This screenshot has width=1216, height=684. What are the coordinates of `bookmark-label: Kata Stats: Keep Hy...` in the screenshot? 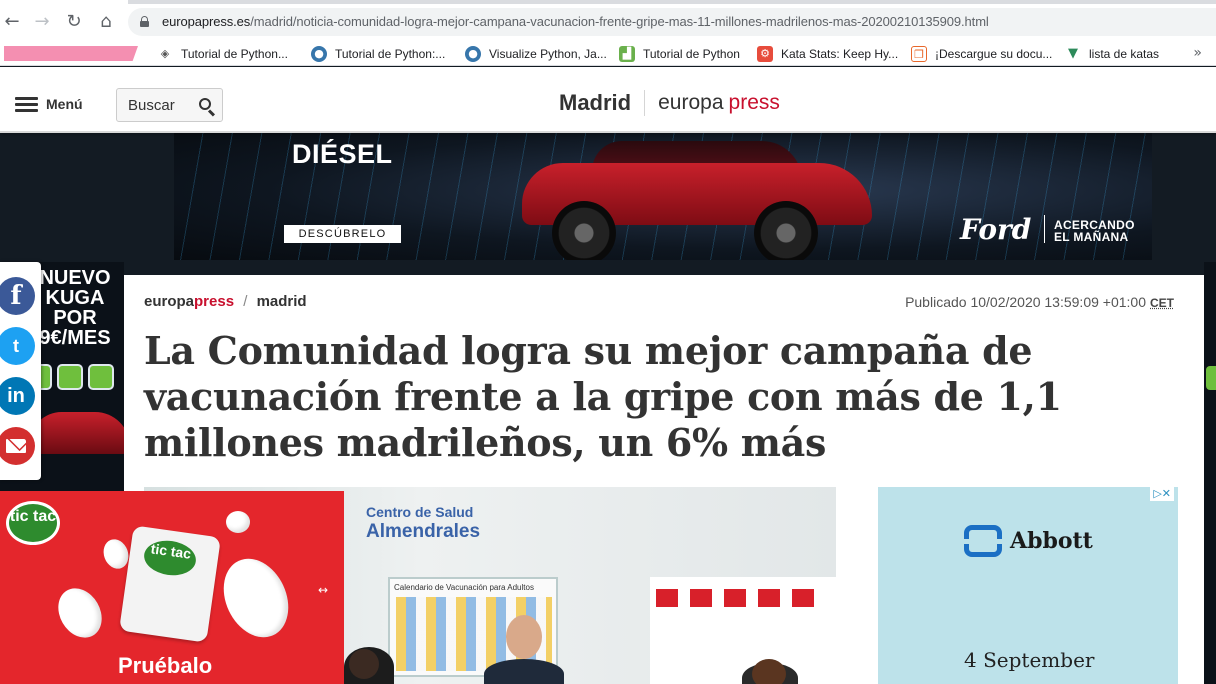 It's located at (840, 54).